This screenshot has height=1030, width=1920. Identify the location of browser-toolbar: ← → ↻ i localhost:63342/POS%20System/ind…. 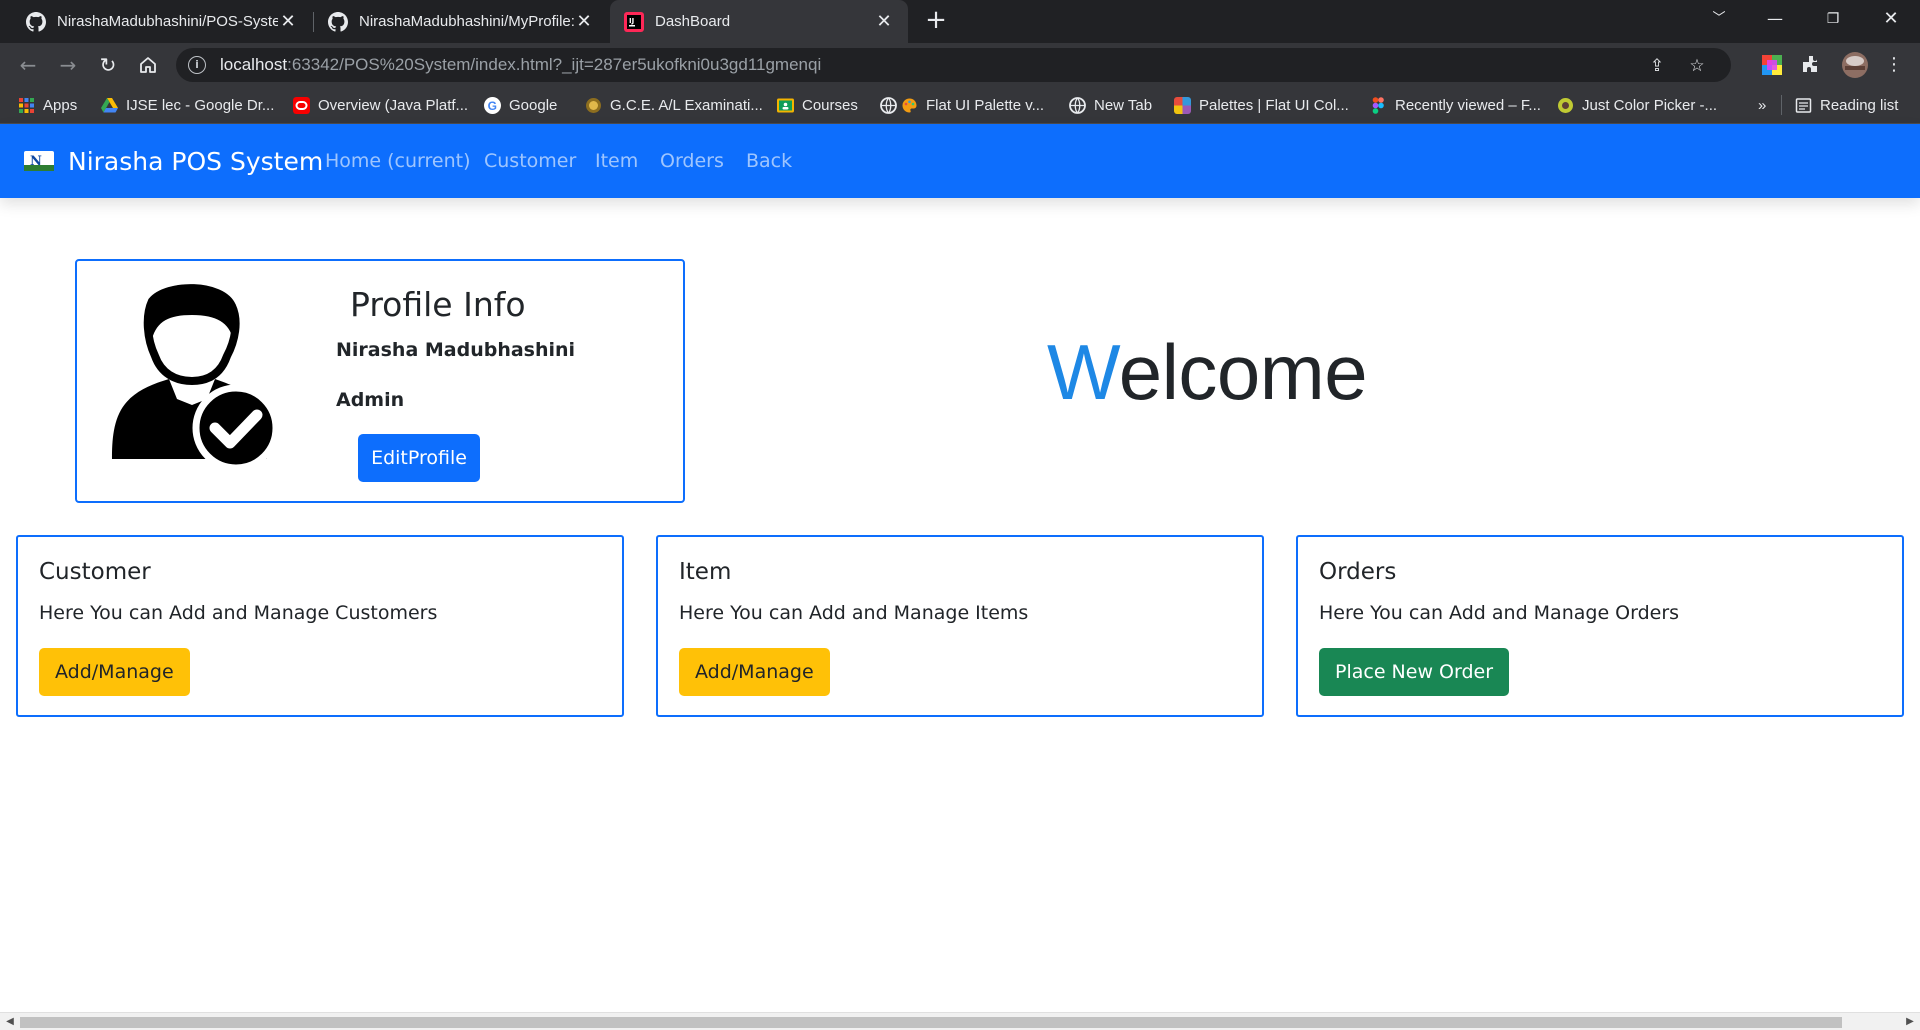
(960, 65).